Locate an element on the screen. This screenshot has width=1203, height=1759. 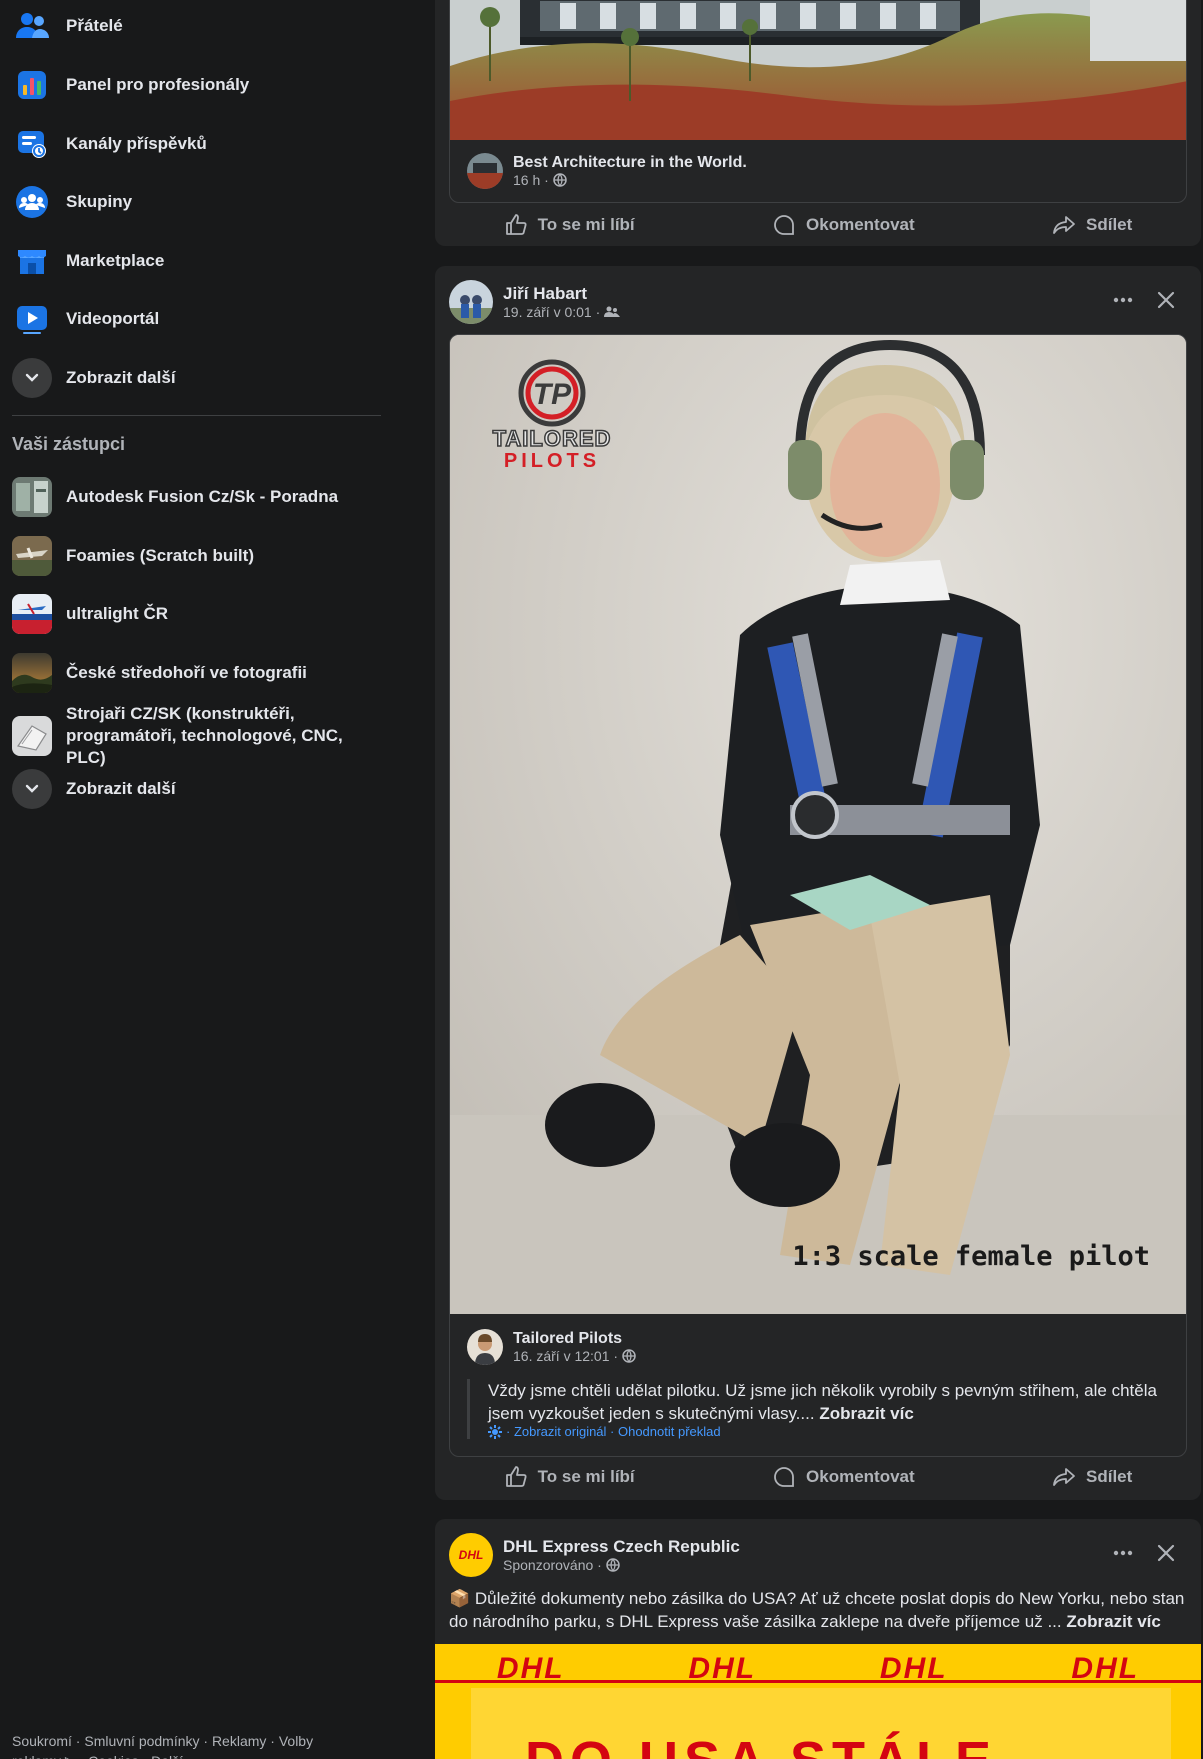
like-icon is located at coordinates (516, 1476).